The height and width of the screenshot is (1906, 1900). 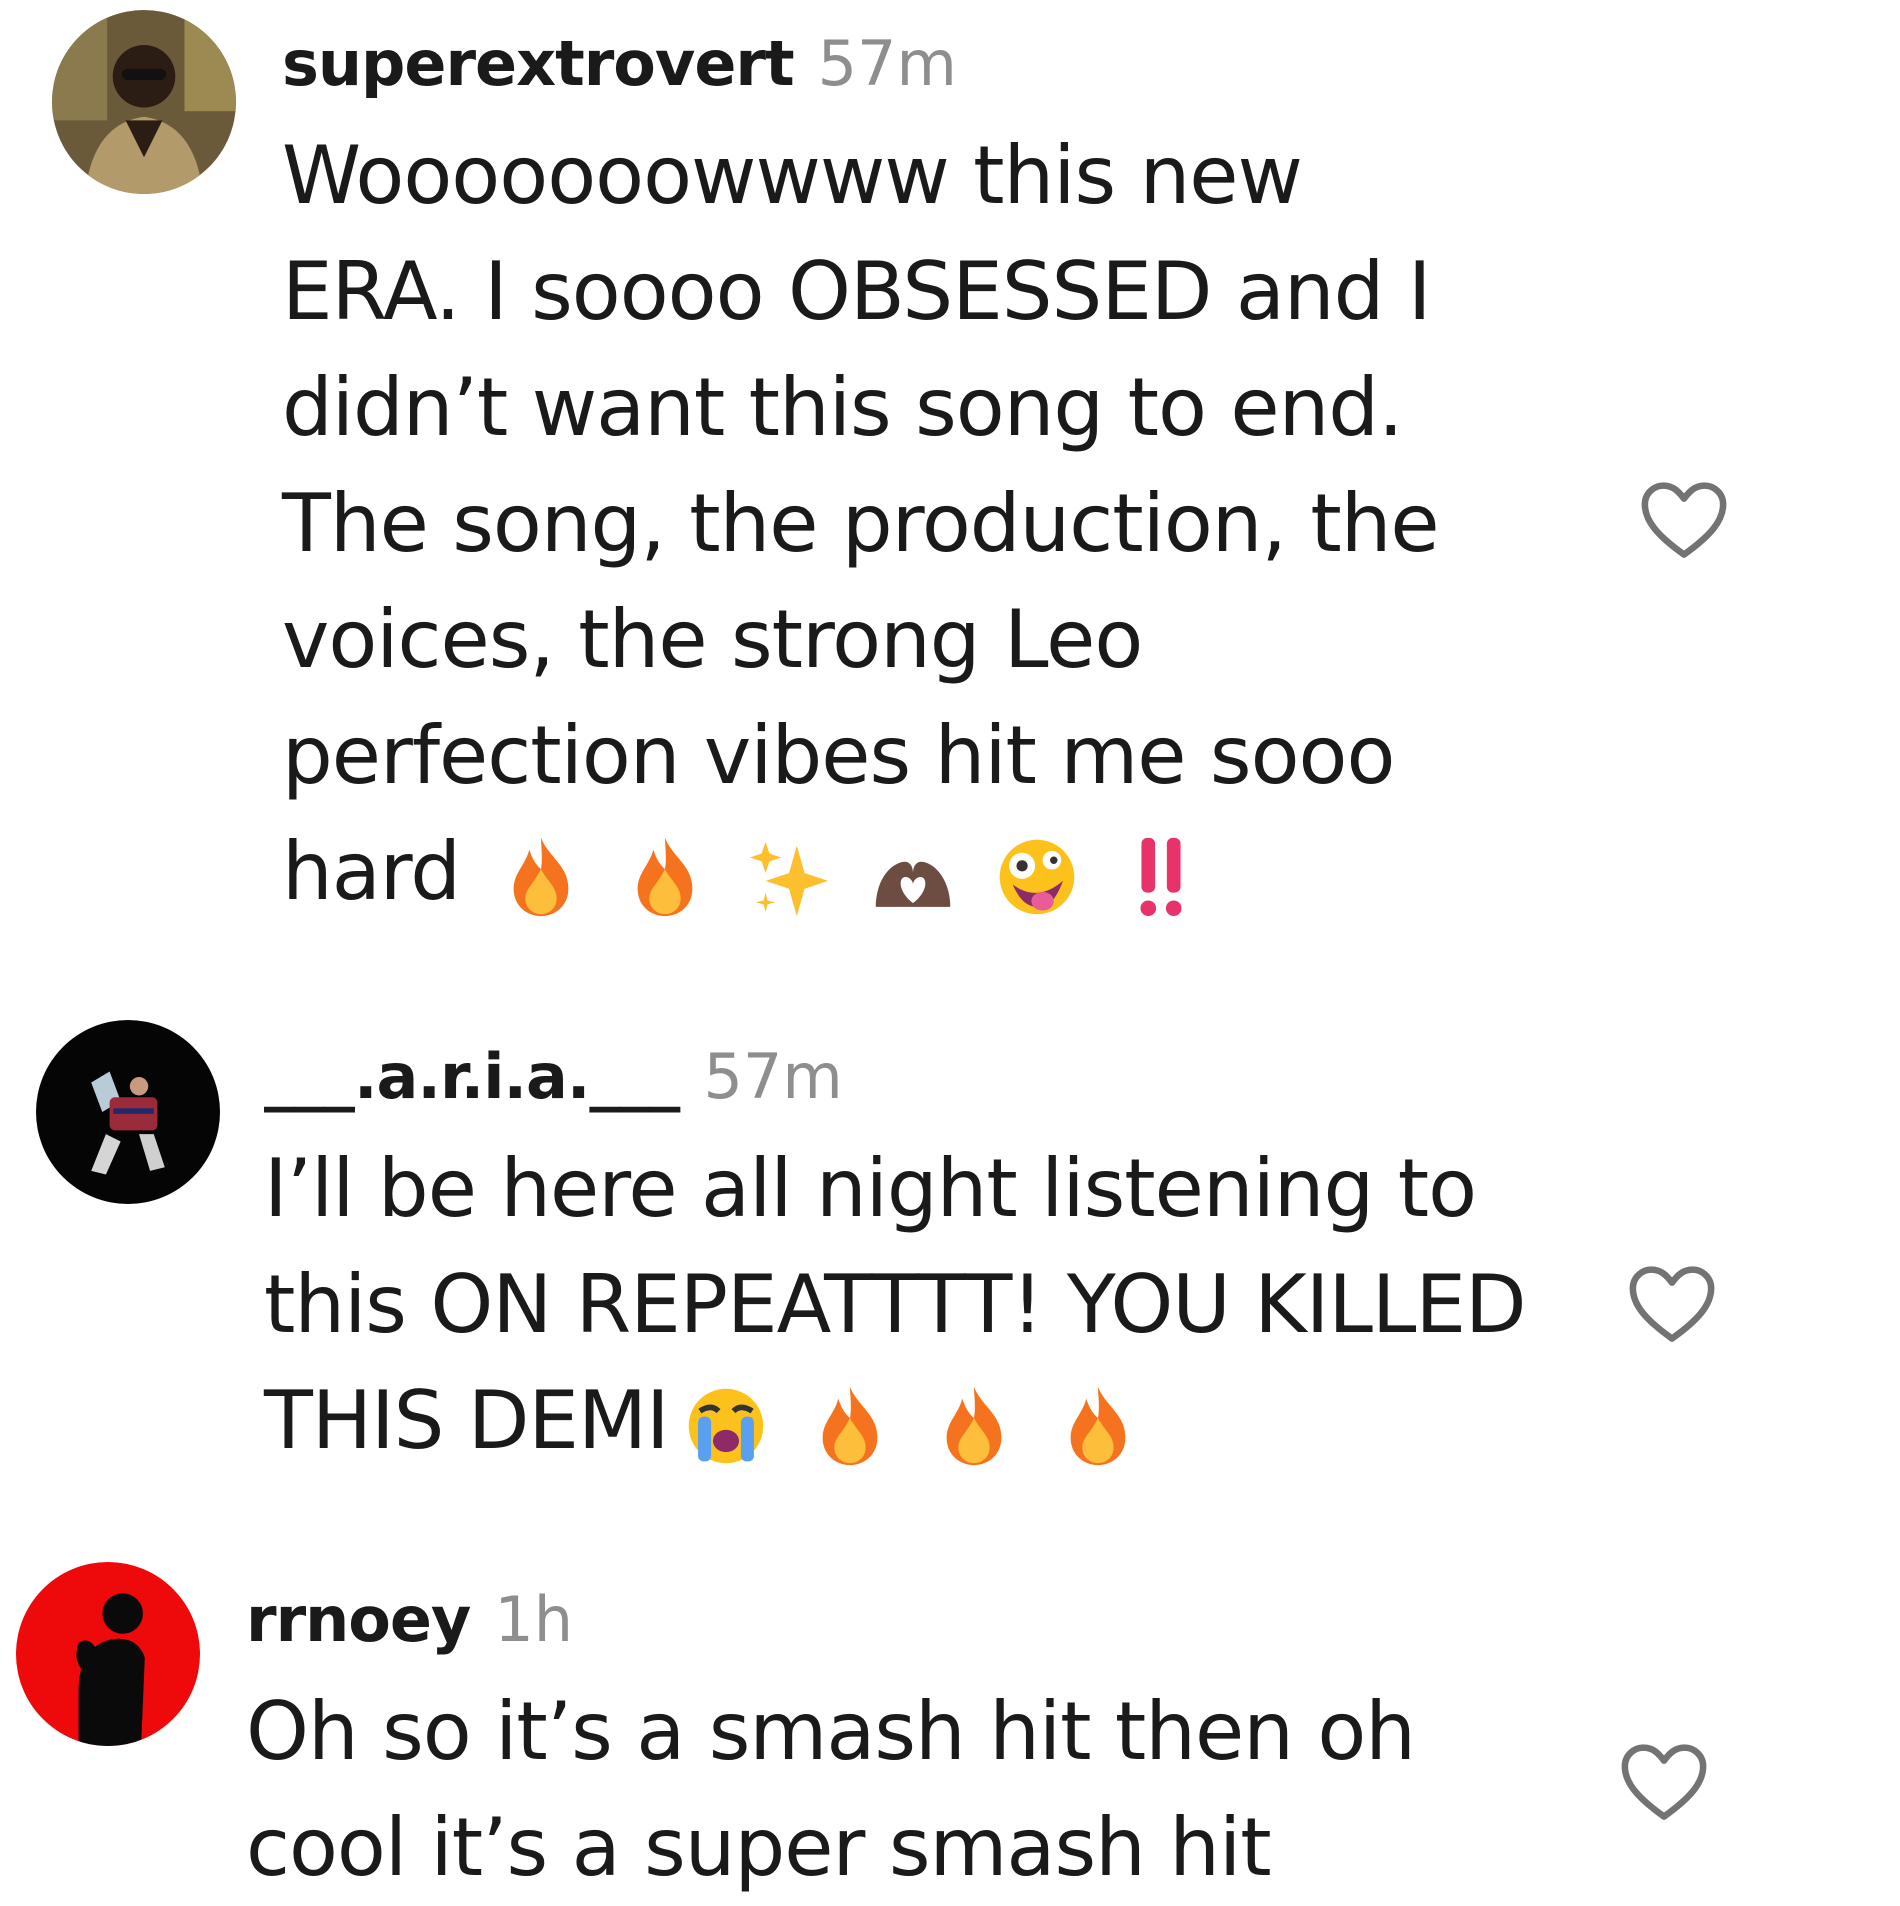 What do you see at coordinates (1161, 877) in the screenshot?
I see `double-exclamation-emoji` at bounding box center [1161, 877].